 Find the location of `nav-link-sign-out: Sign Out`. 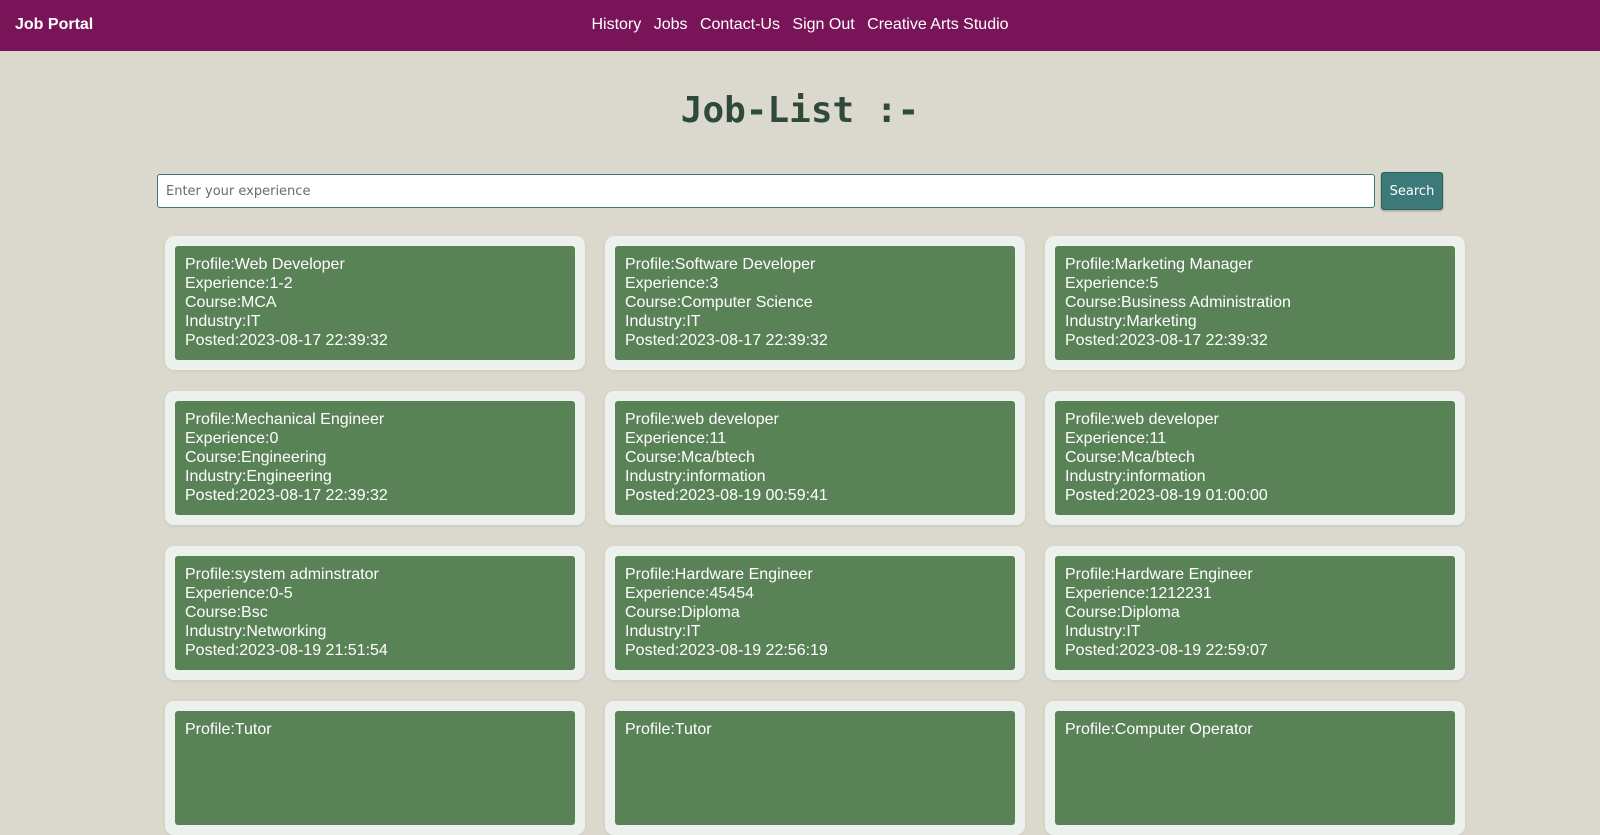

nav-link-sign-out: Sign Out is located at coordinates (823, 24).